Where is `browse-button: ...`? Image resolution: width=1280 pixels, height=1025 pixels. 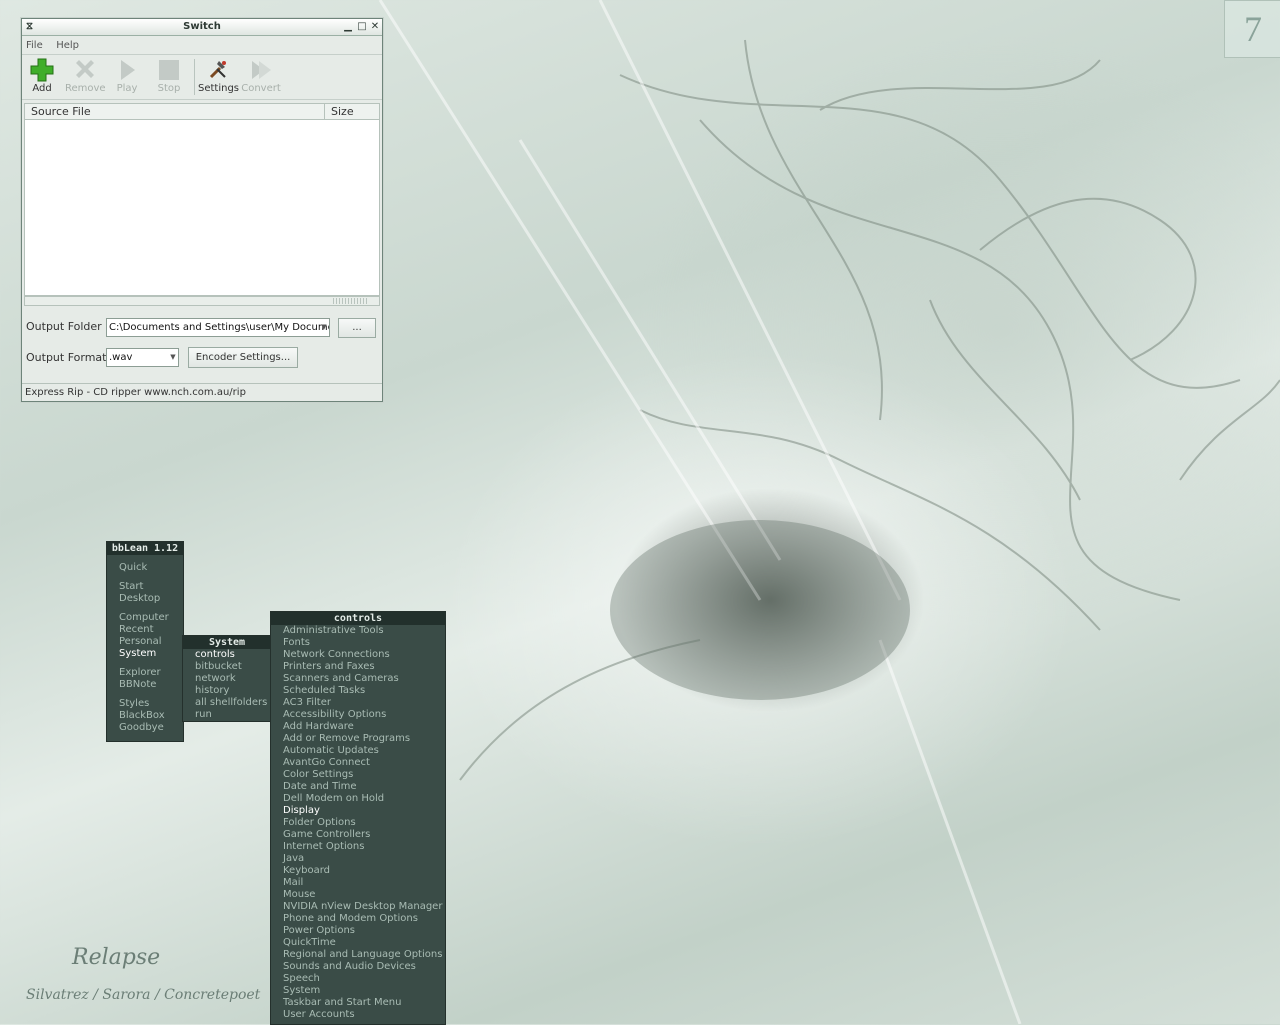
browse-button: ... is located at coordinates (357, 328).